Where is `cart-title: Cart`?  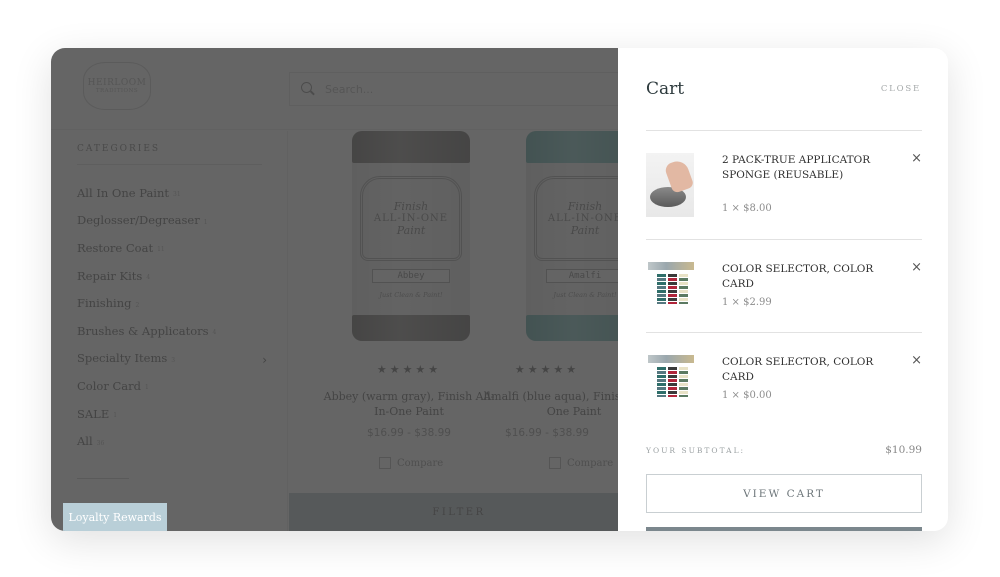 cart-title: Cart is located at coordinates (665, 89).